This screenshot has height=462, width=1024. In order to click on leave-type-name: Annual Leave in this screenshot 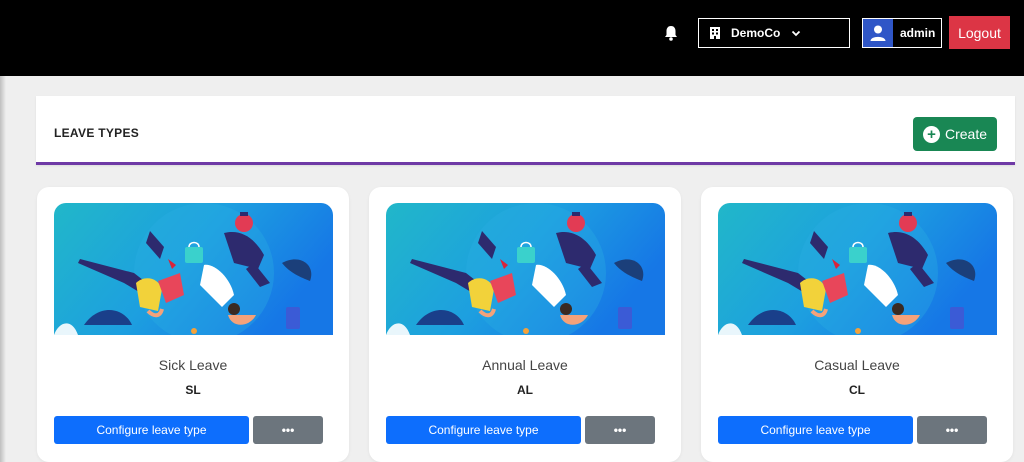, I will do `click(525, 365)`.